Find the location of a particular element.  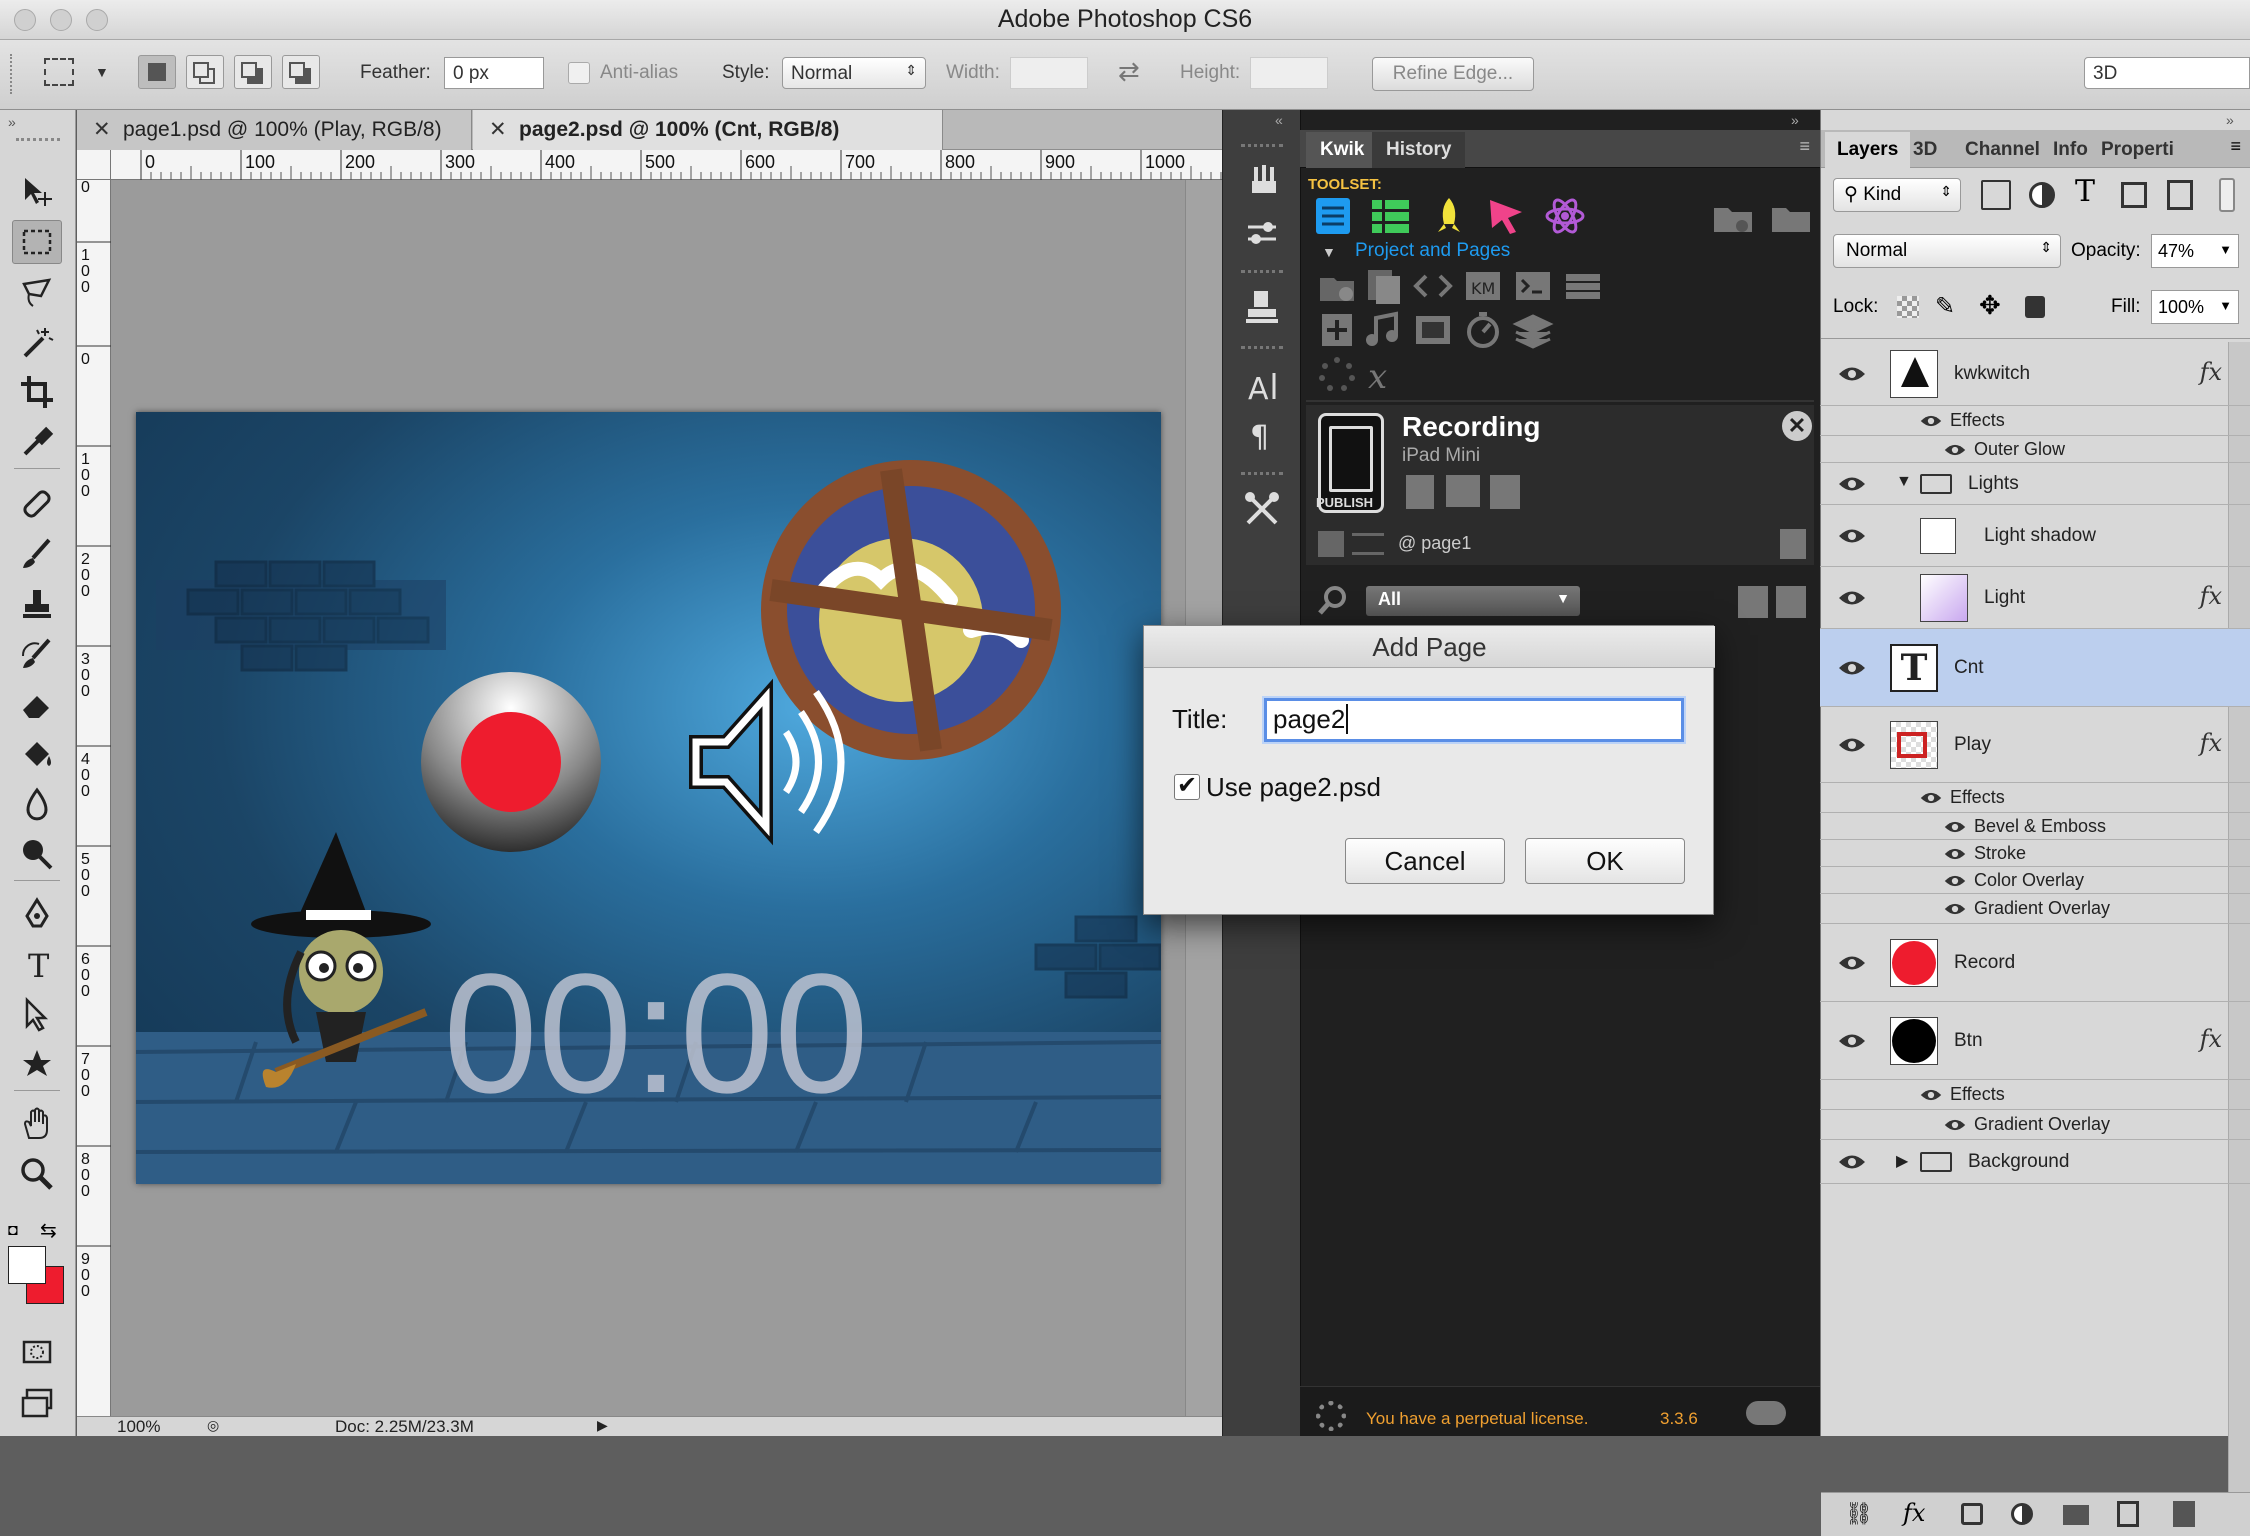

healing-brush-tool-icon is located at coordinates (37, 504).